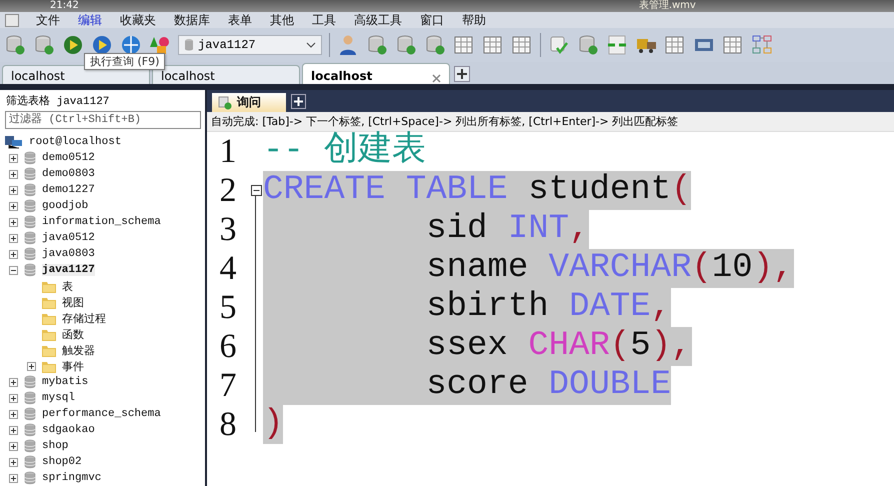 This screenshot has width=894, height=486. Describe the element at coordinates (68, 270) in the screenshot. I see `tree-item: java1127` at that location.